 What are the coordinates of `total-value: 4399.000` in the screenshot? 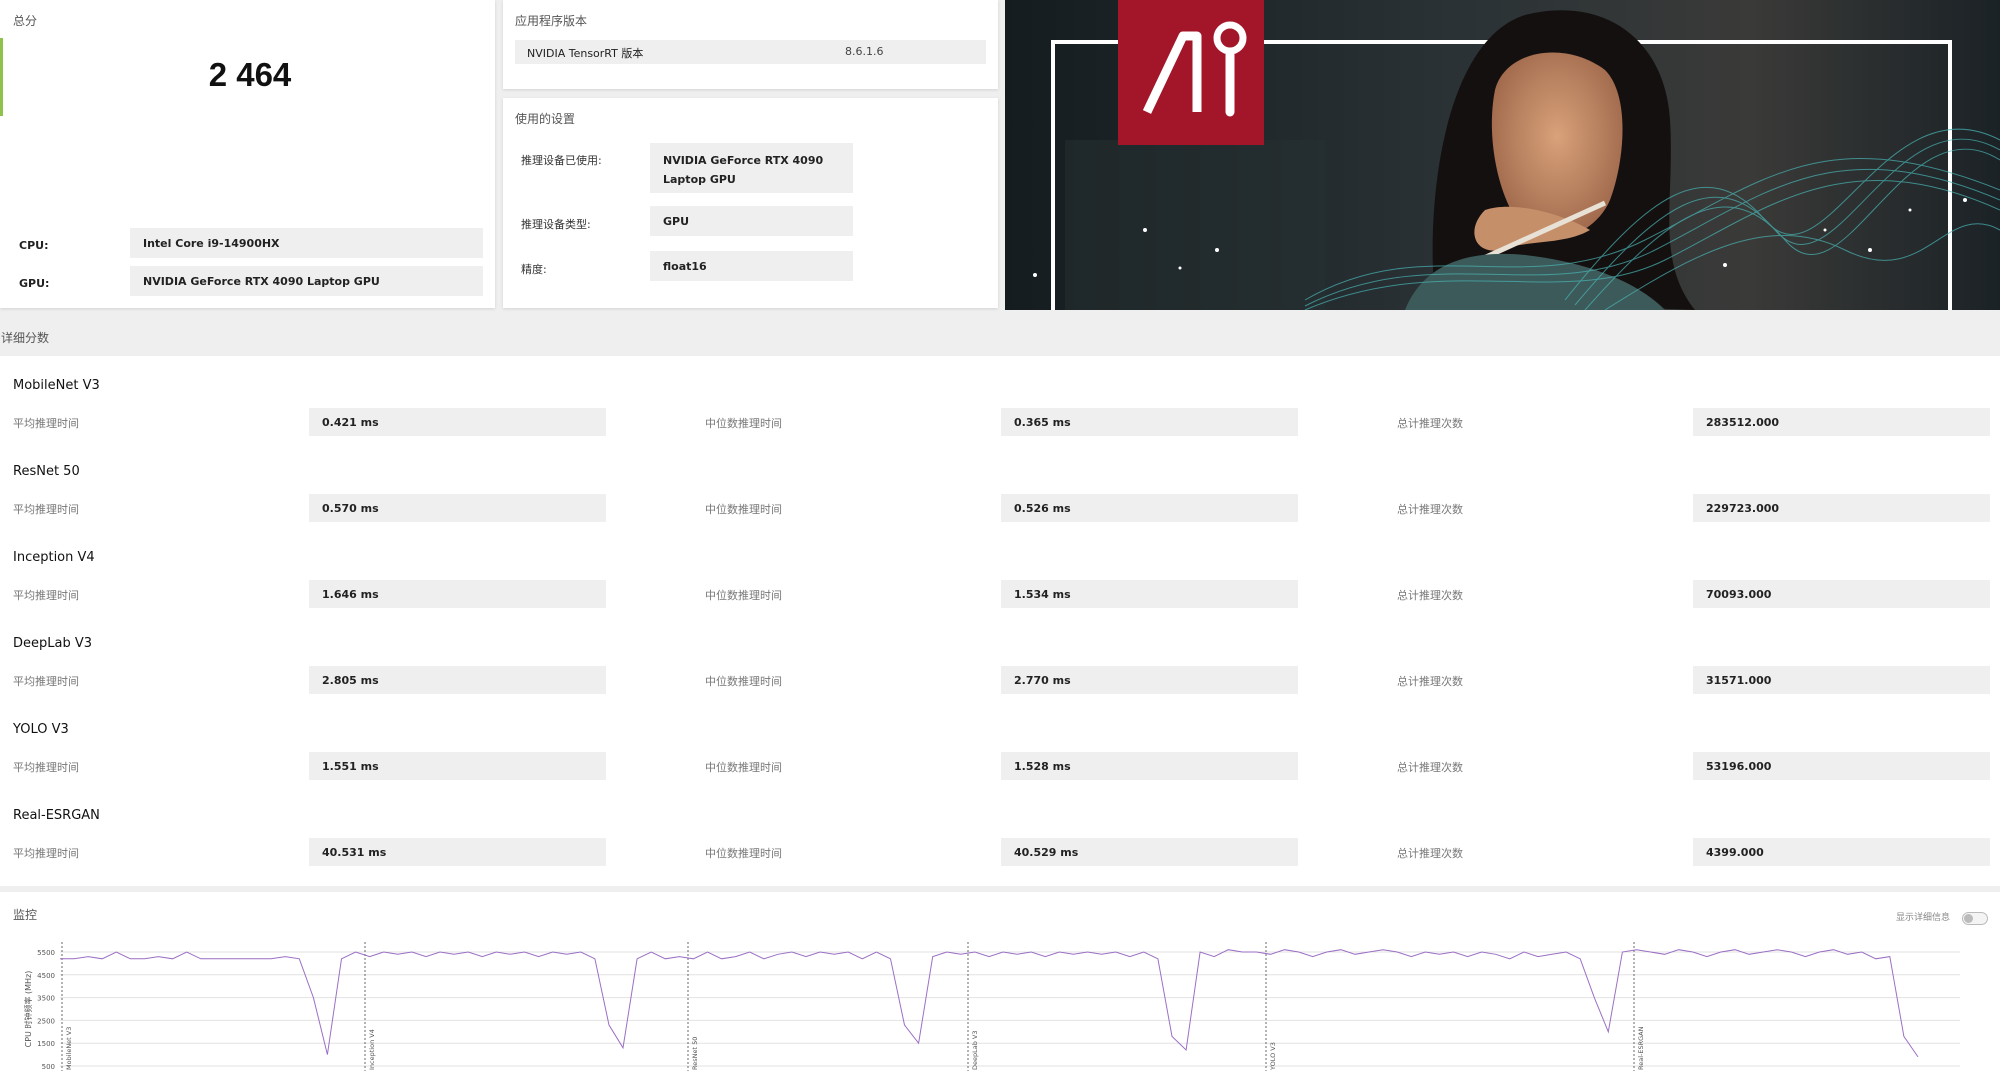 It's located at (1841, 852).